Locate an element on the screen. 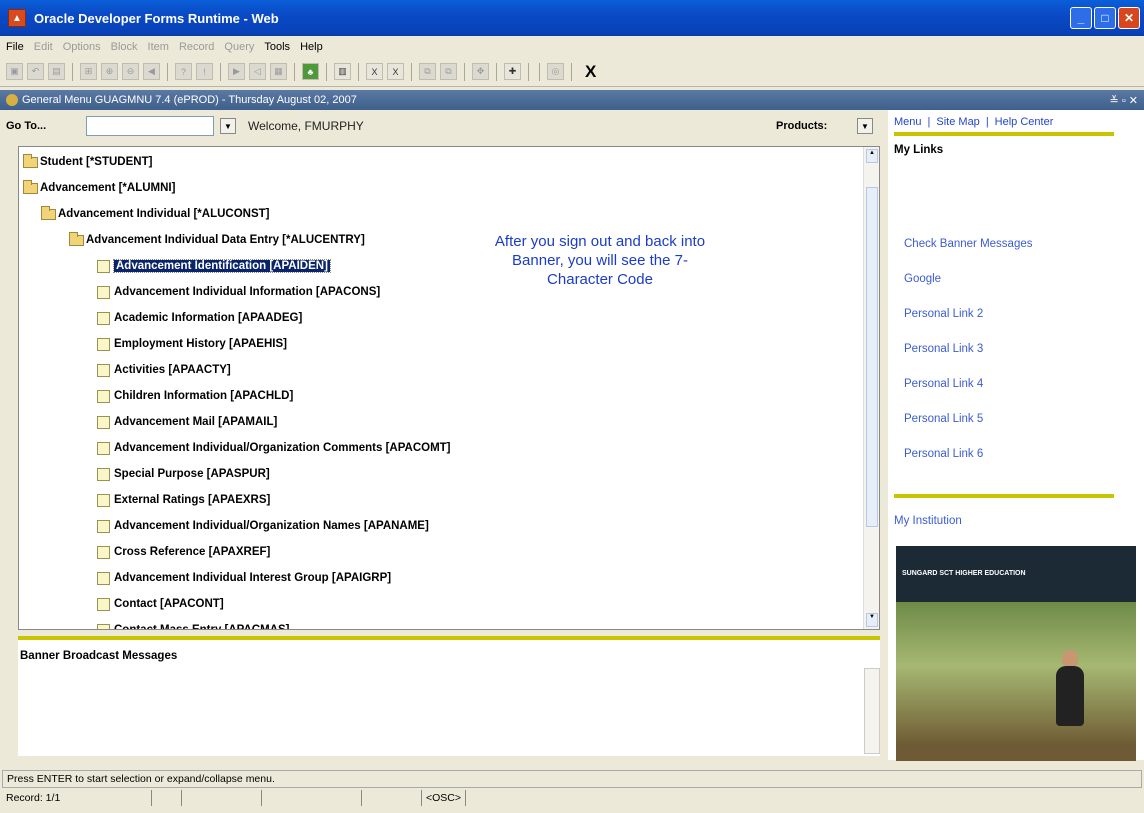  menu-file: File is located at coordinates (15, 47).